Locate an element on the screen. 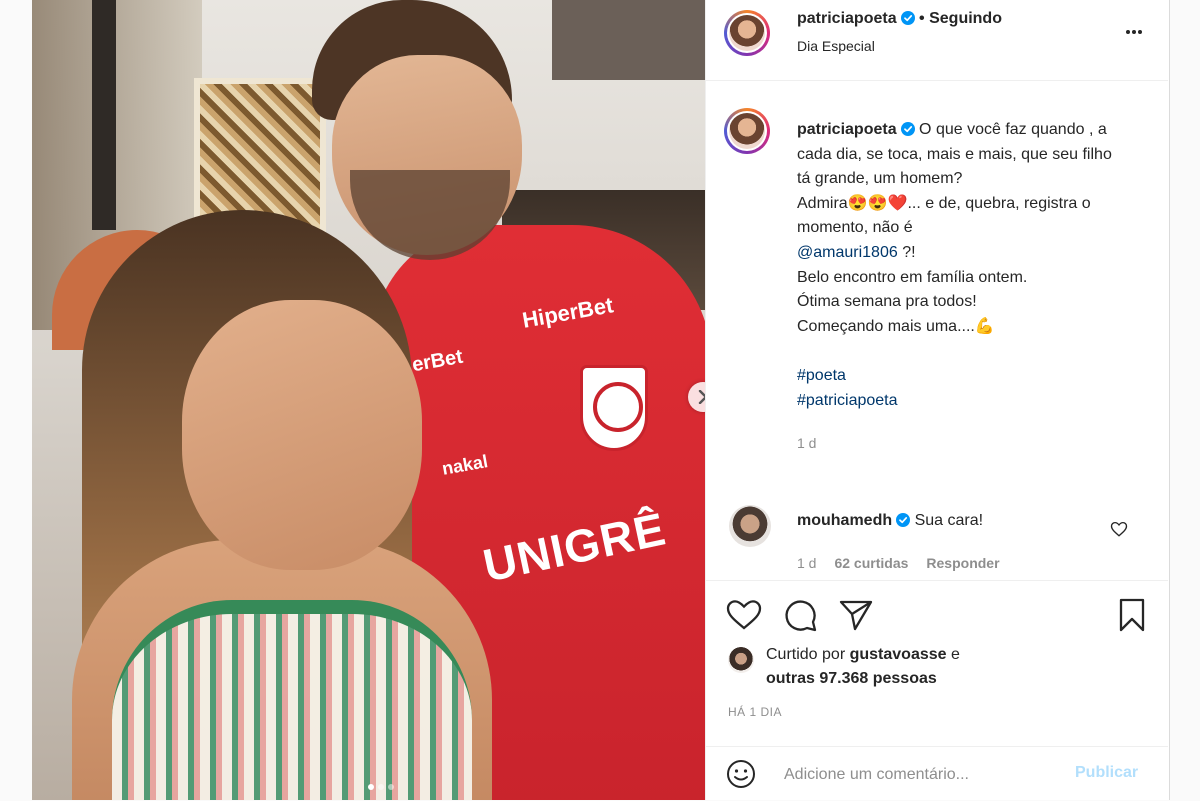 This screenshot has width=1200, height=801. carousel-dots is located at coordinates (381, 787).